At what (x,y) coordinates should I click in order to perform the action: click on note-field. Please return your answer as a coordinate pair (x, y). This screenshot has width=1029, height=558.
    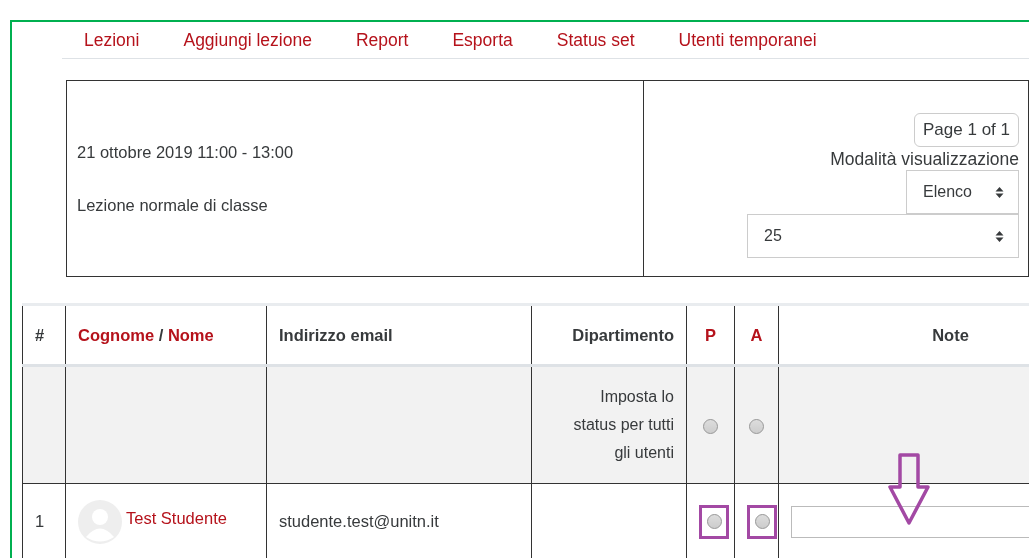
    Looking at the image, I should click on (910, 521).